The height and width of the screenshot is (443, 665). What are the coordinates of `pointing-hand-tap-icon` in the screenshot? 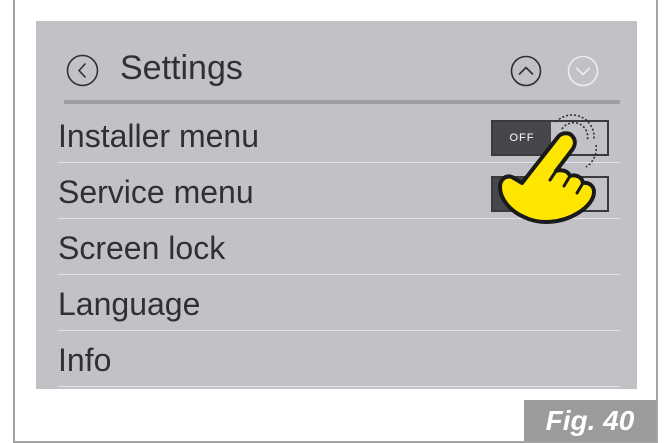 It's located at (548, 169).